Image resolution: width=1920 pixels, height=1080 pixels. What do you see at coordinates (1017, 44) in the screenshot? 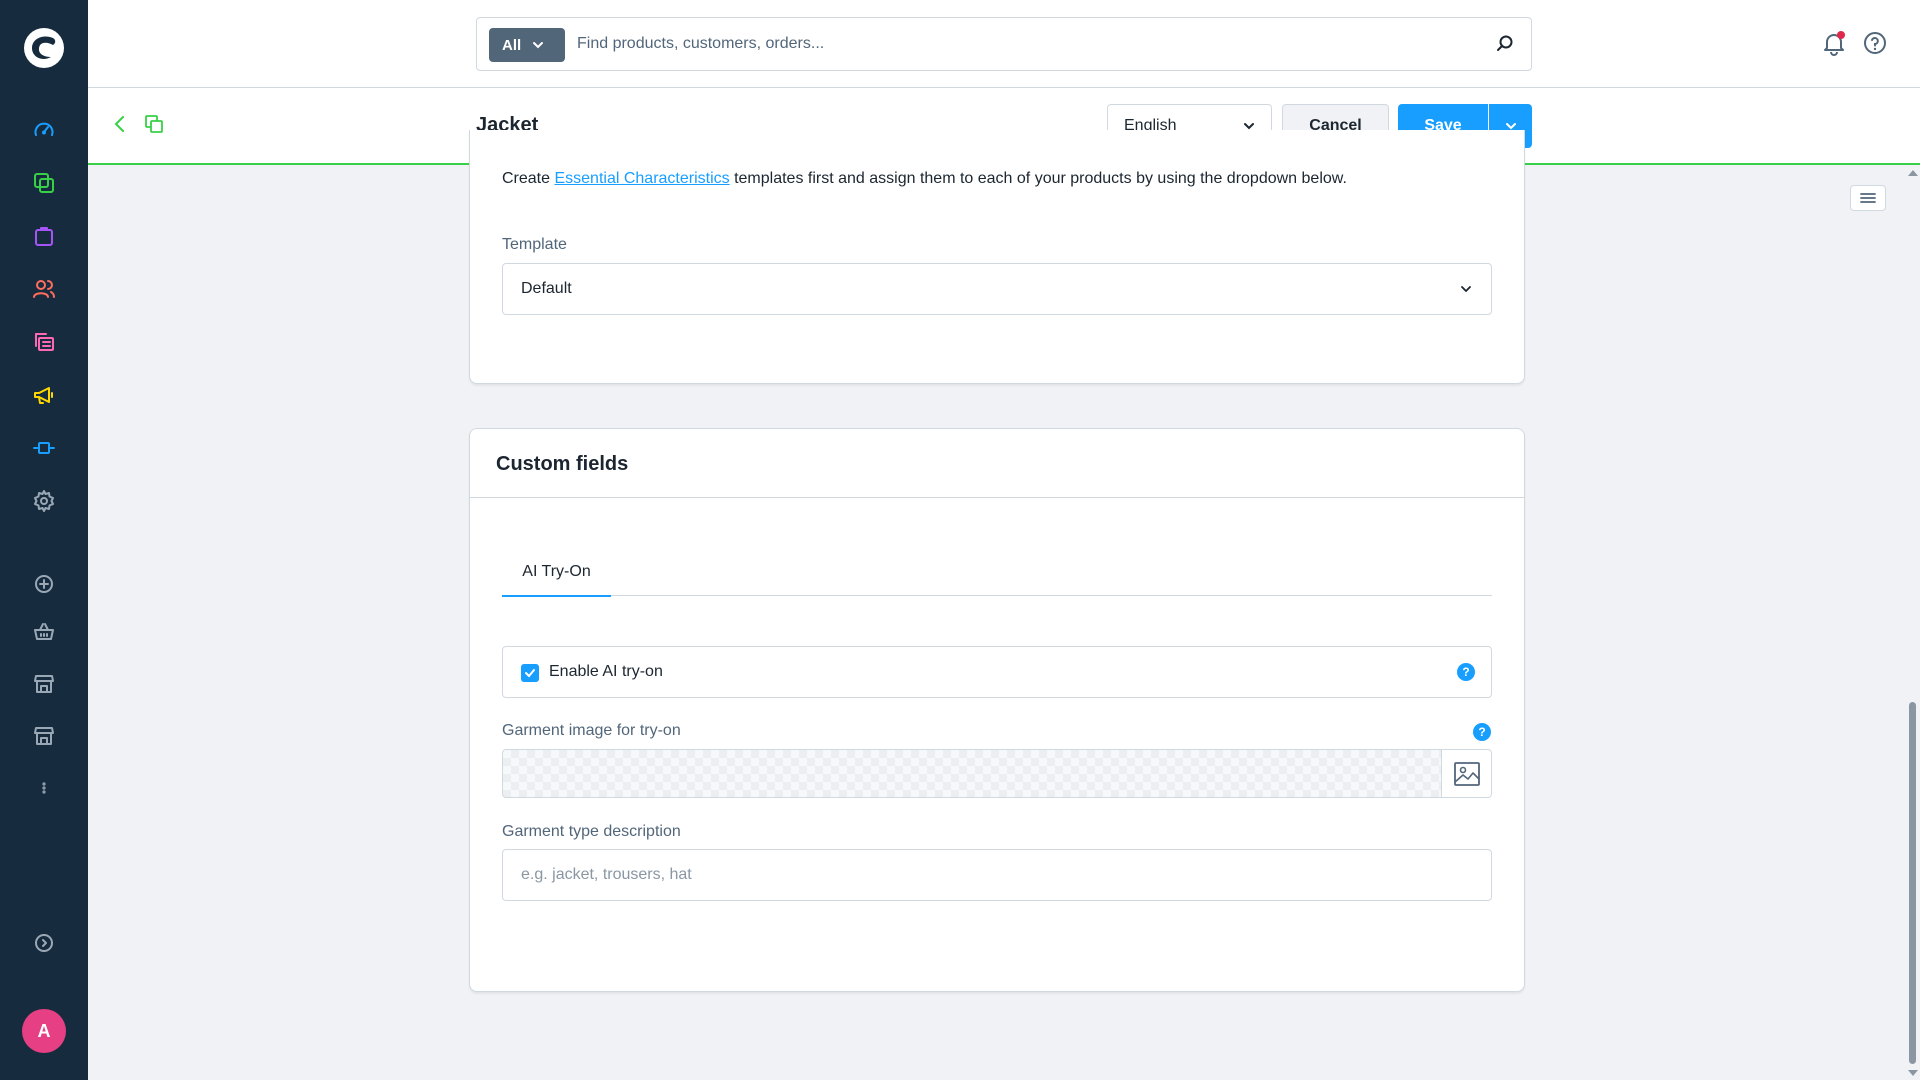
I see `search-input` at bounding box center [1017, 44].